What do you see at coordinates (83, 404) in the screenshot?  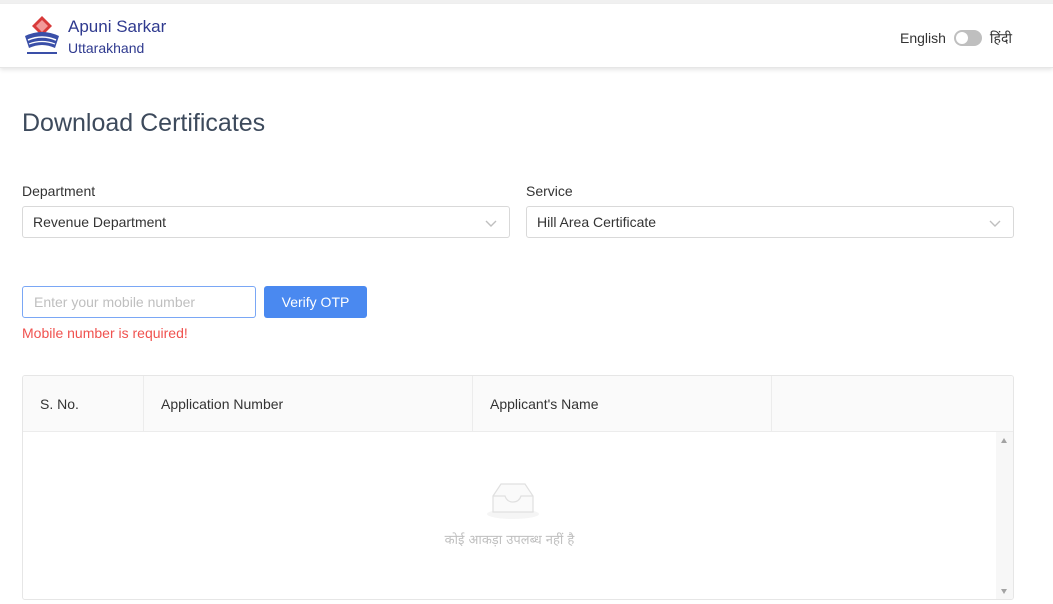 I see `column-header-sno: S. No.` at bounding box center [83, 404].